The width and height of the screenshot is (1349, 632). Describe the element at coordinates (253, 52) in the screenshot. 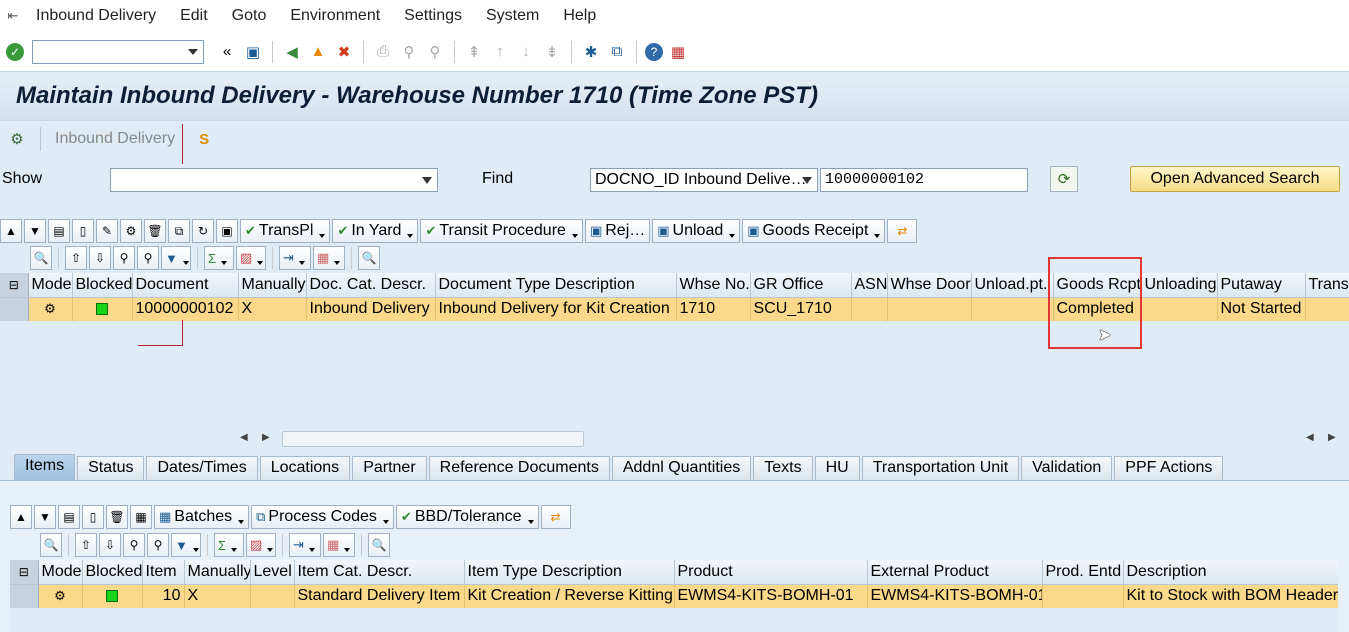

I see `save-icon: ▣` at that location.